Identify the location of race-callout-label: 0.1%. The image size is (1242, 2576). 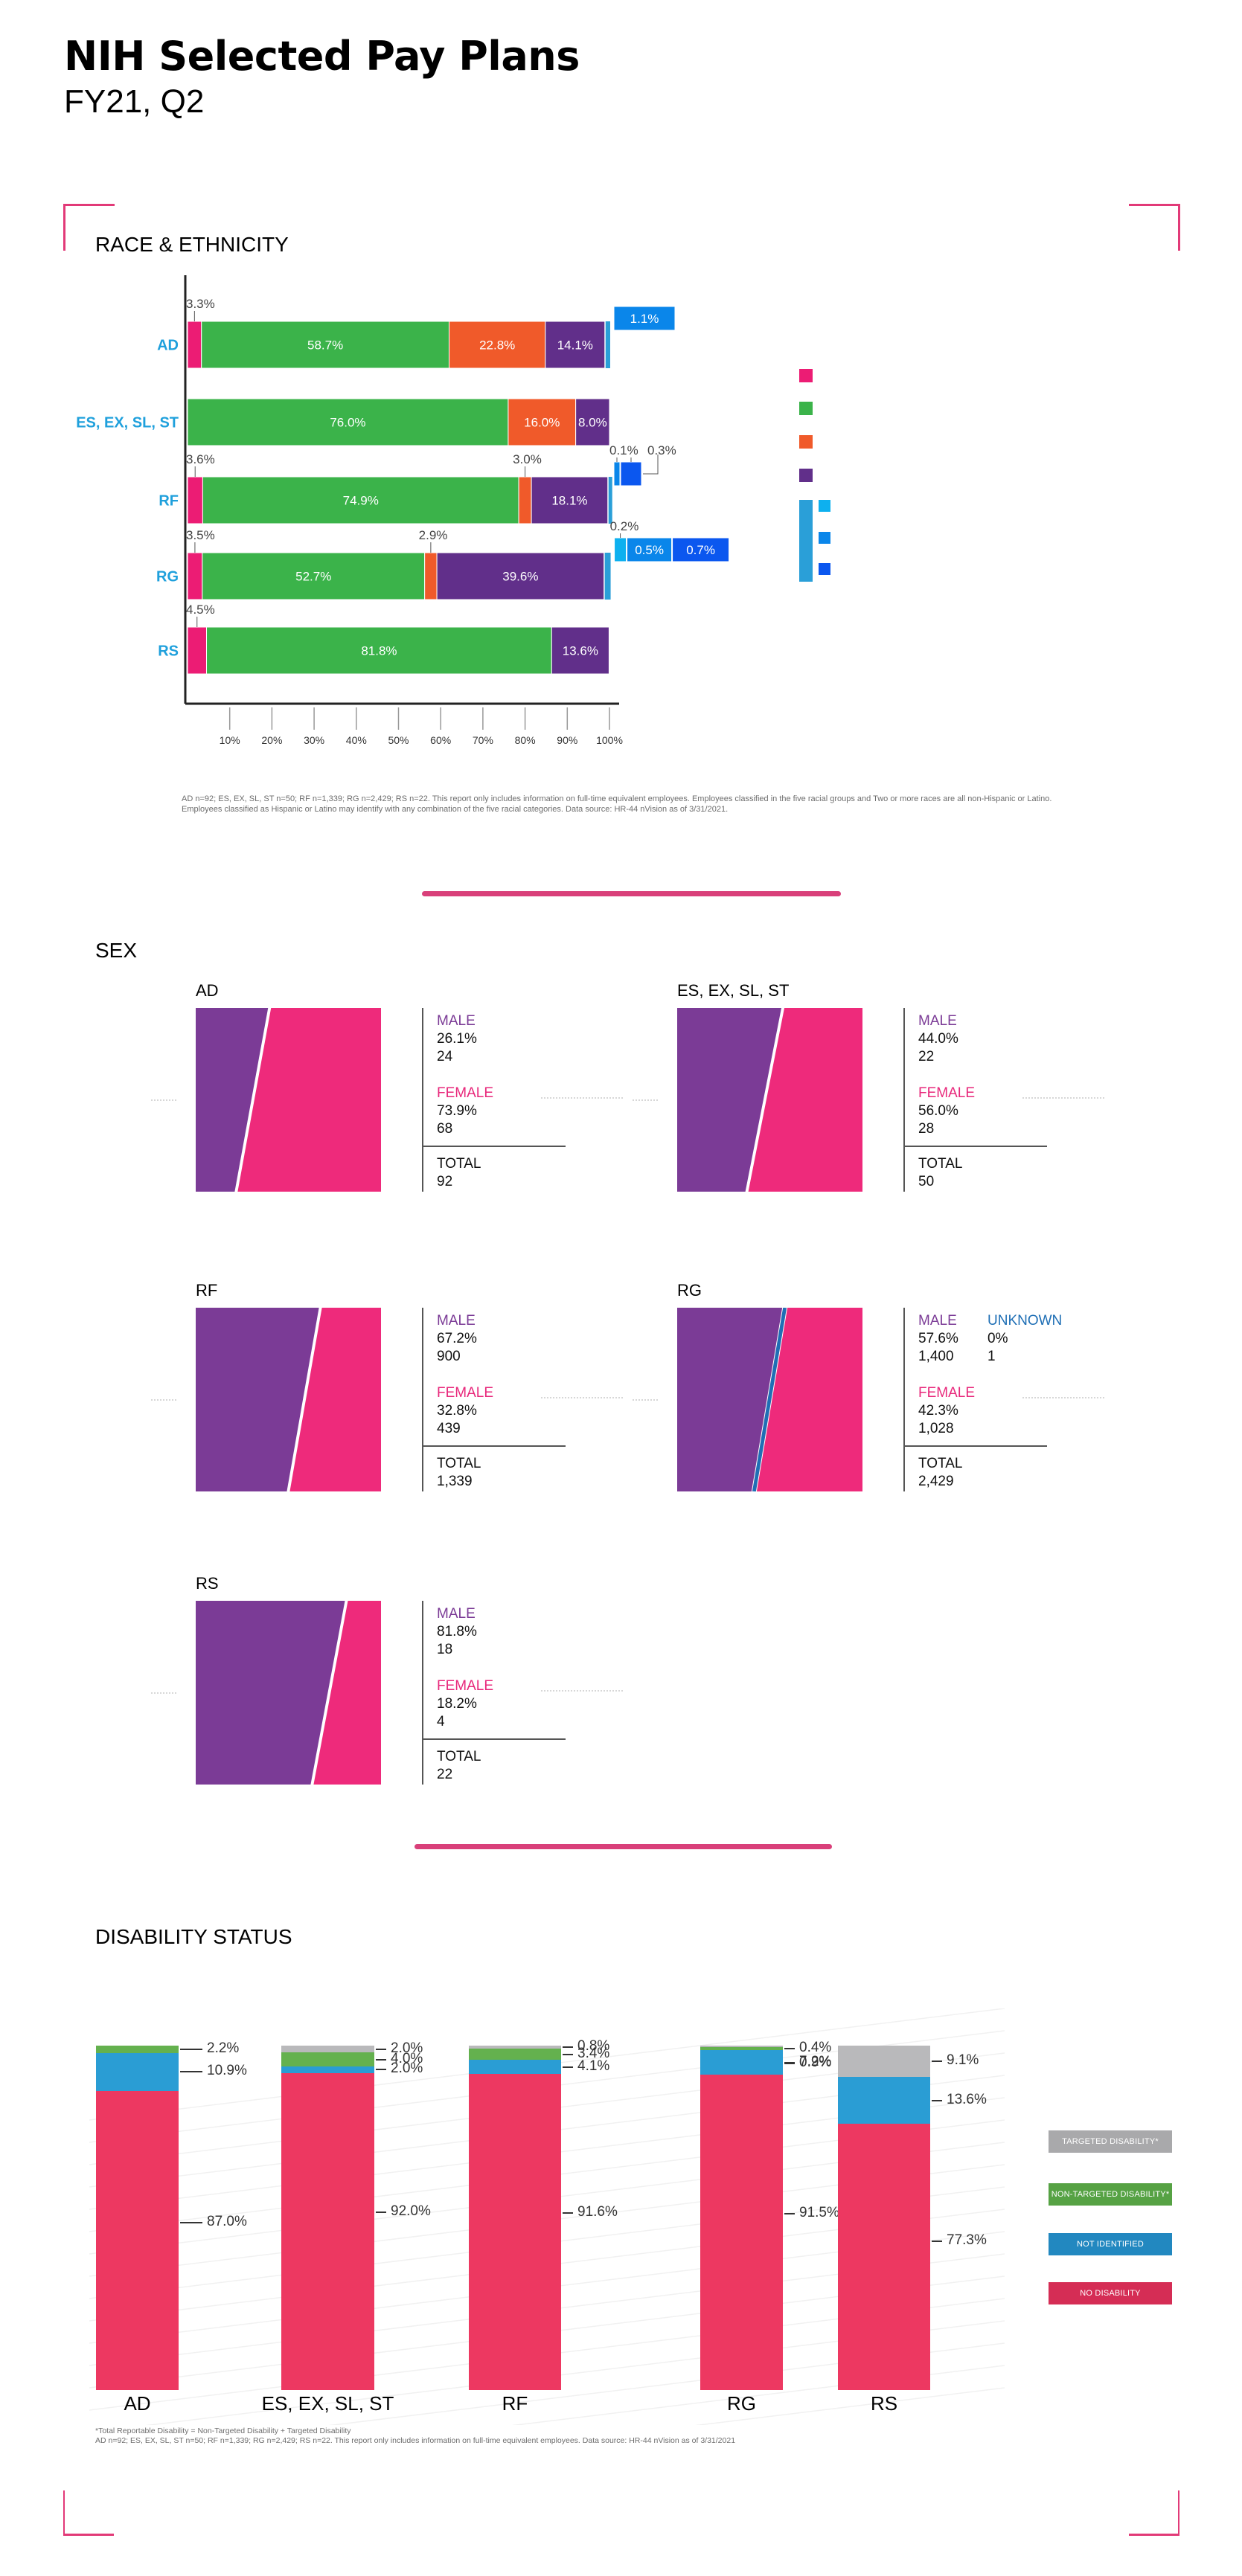
(623, 450).